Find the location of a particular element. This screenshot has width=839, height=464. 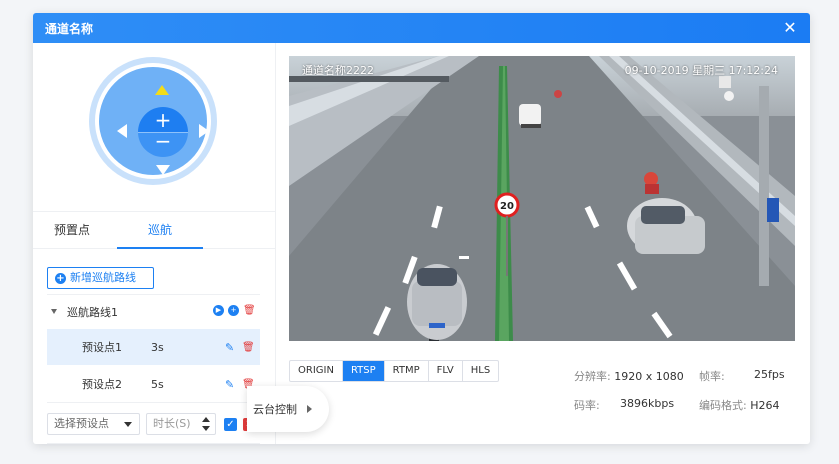

fps-key: 帧率: is located at coordinates (712, 376).